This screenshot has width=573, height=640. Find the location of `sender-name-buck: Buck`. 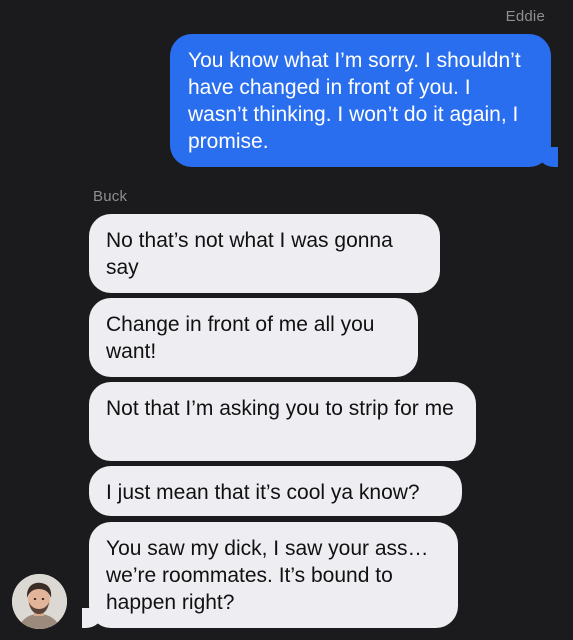

sender-name-buck: Buck is located at coordinates (110, 196).